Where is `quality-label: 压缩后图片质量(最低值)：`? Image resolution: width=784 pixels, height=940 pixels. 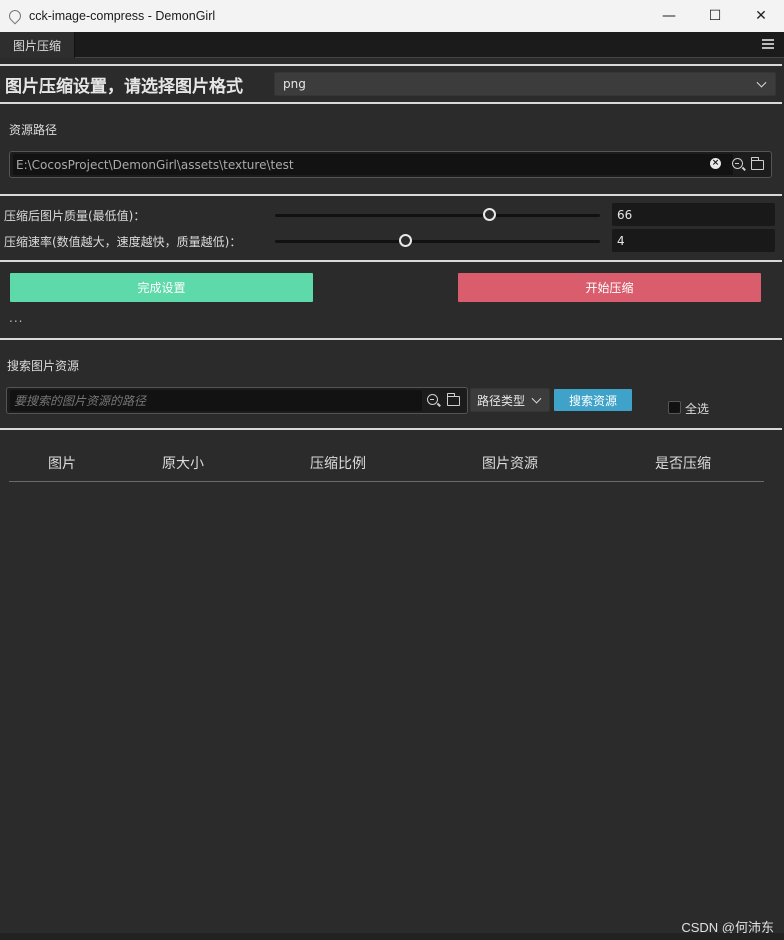
quality-label: 压缩后图片质量(最低值)： is located at coordinates (75, 216).